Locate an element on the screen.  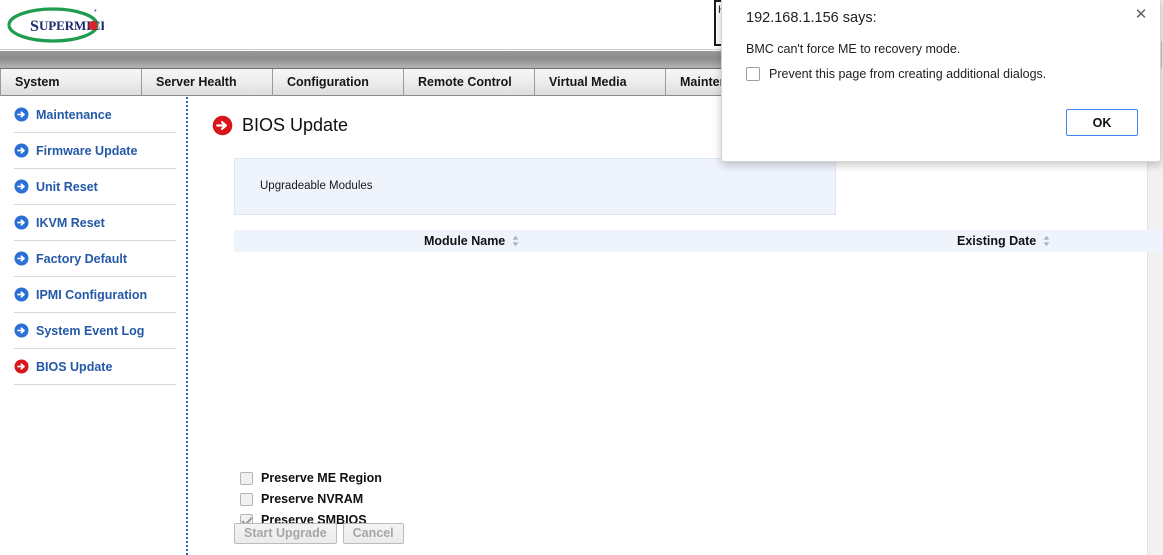
dialog-origin-title: 192.168.1.156 says: is located at coordinates (811, 18).